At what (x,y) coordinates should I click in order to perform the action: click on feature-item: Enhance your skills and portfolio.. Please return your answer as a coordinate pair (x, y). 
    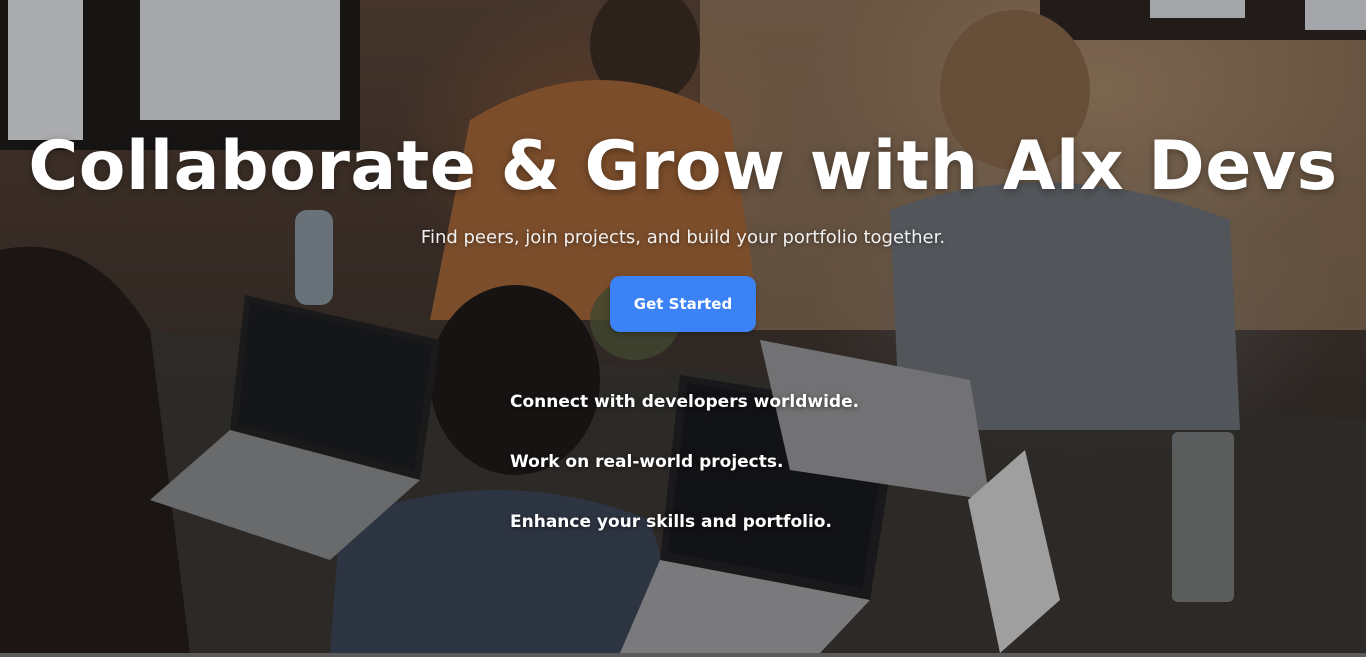
    Looking at the image, I should click on (671, 522).